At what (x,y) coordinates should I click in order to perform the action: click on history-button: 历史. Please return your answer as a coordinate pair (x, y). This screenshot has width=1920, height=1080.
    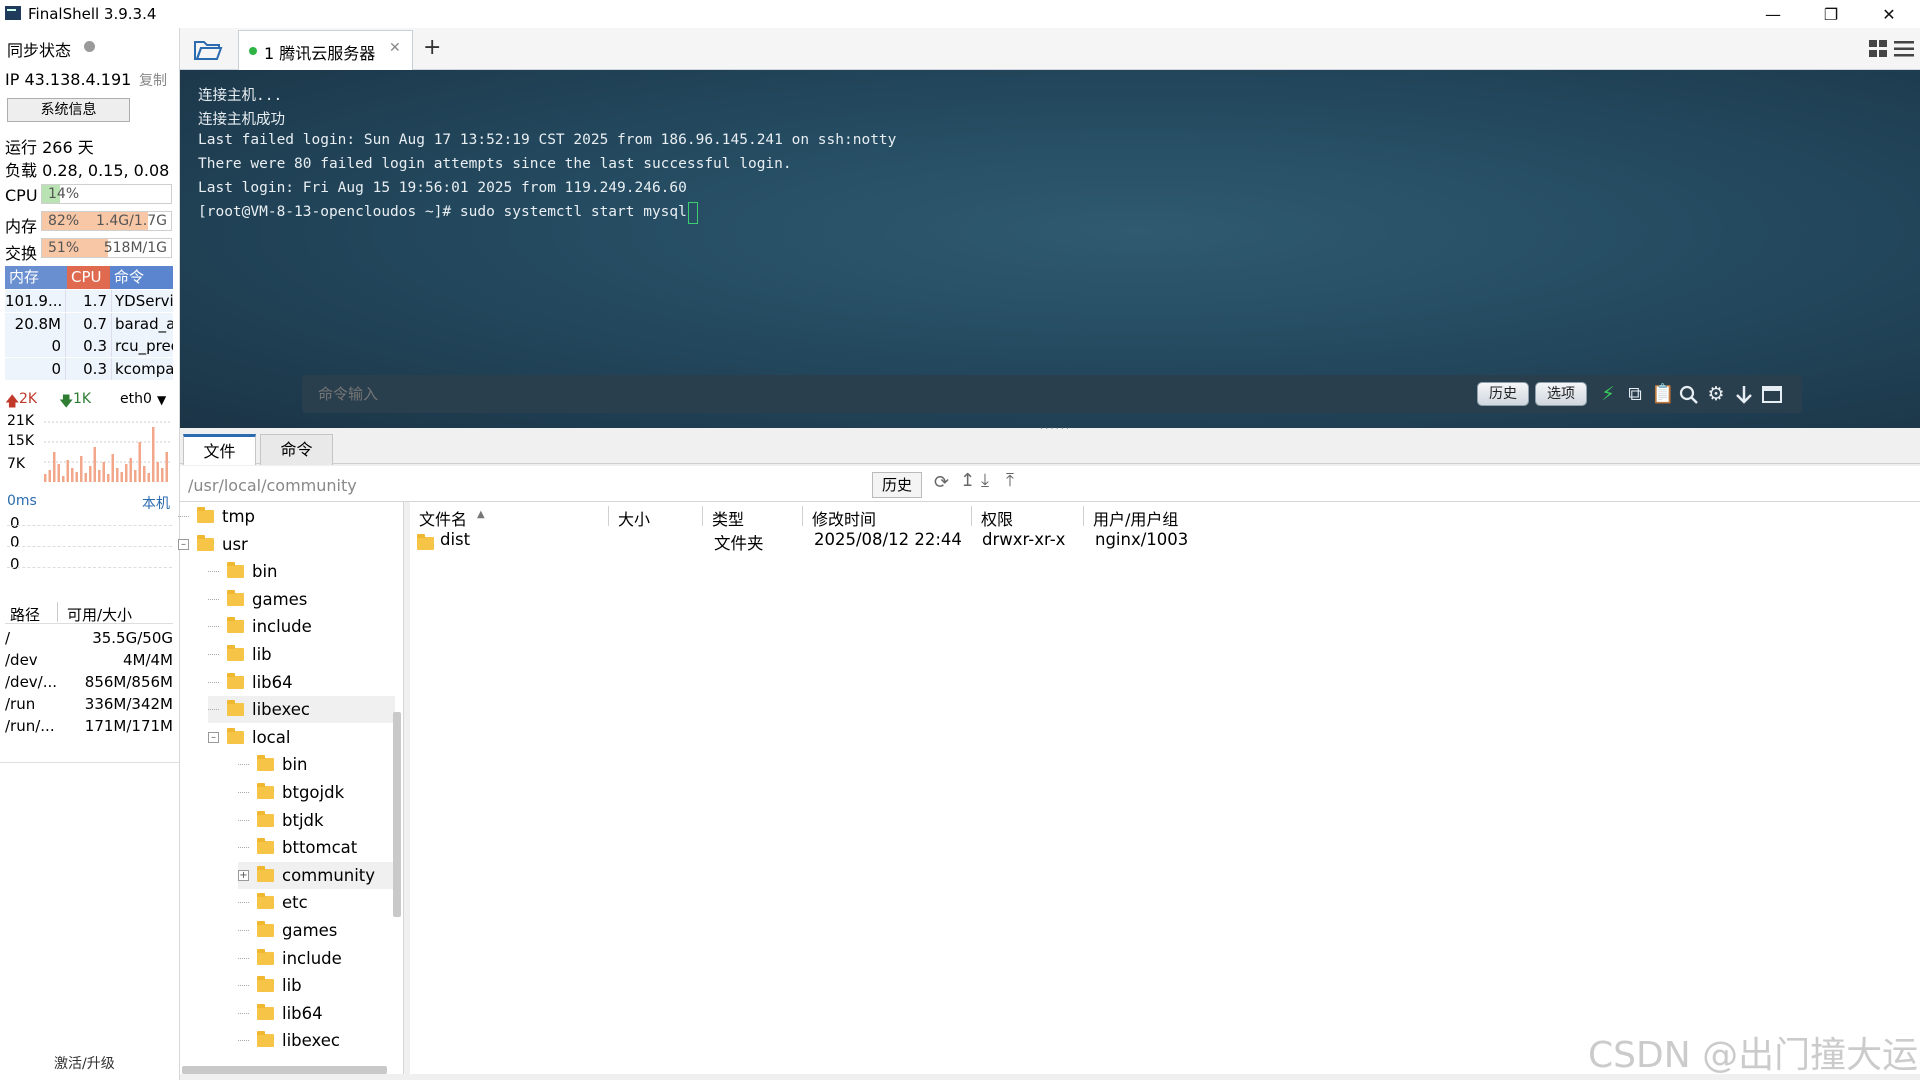
    Looking at the image, I should click on (1503, 394).